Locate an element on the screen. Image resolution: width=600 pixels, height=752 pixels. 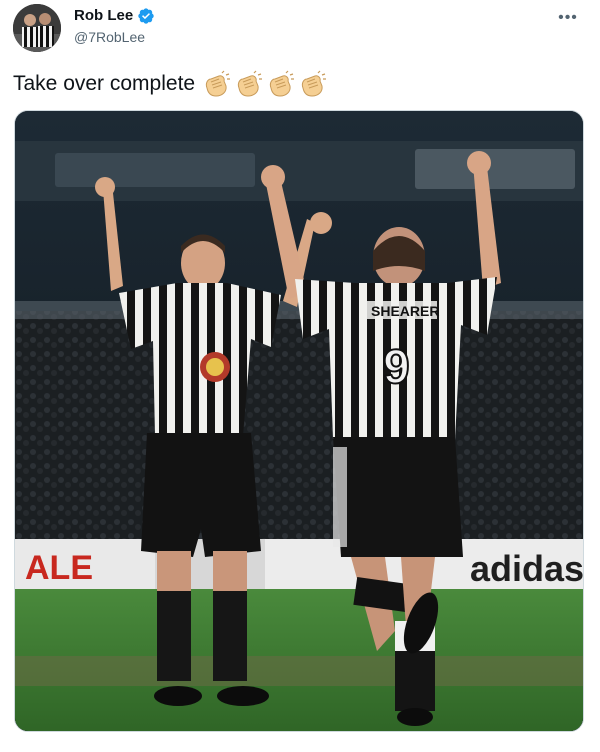
author-handle: @7RobLee is located at coordinates (109, 37).